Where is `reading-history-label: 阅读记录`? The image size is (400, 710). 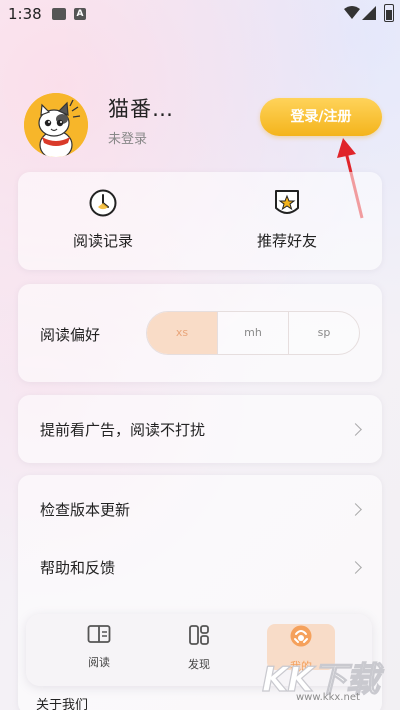
reading-history-label: 阅读记录 is located at coordinates (102, 241).